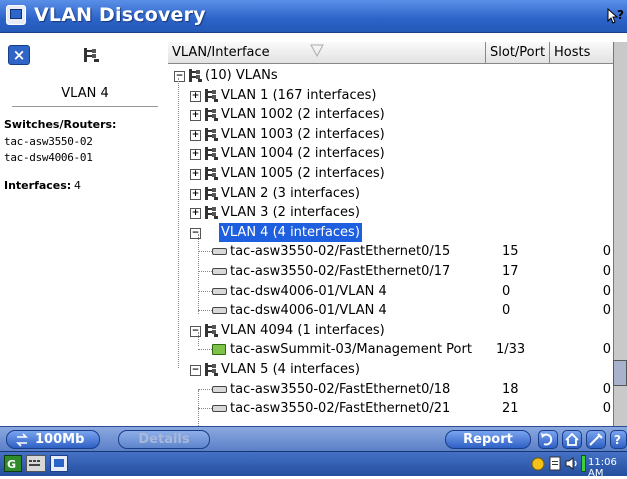 The width and height of the screenshot is (627, 479). I want to click on keyboard-icon, so click(36, 463).